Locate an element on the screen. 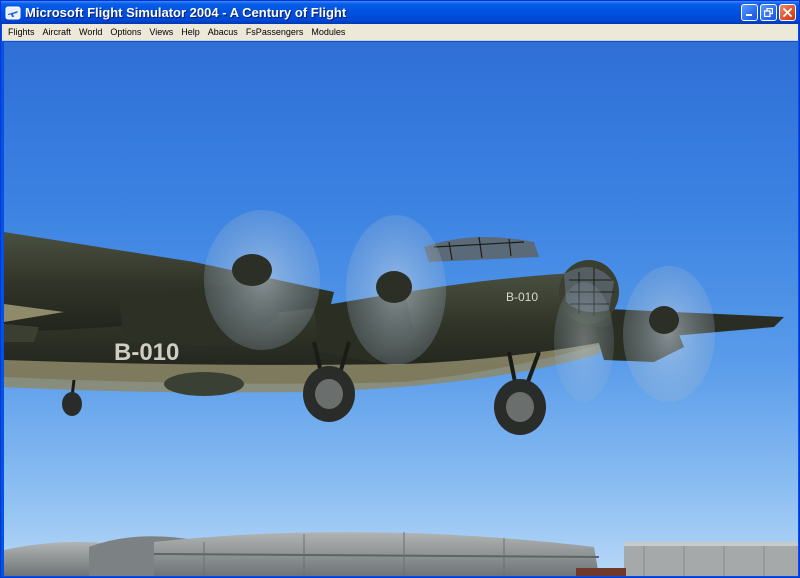  menu-world: World is located at coordinates (90, 32).